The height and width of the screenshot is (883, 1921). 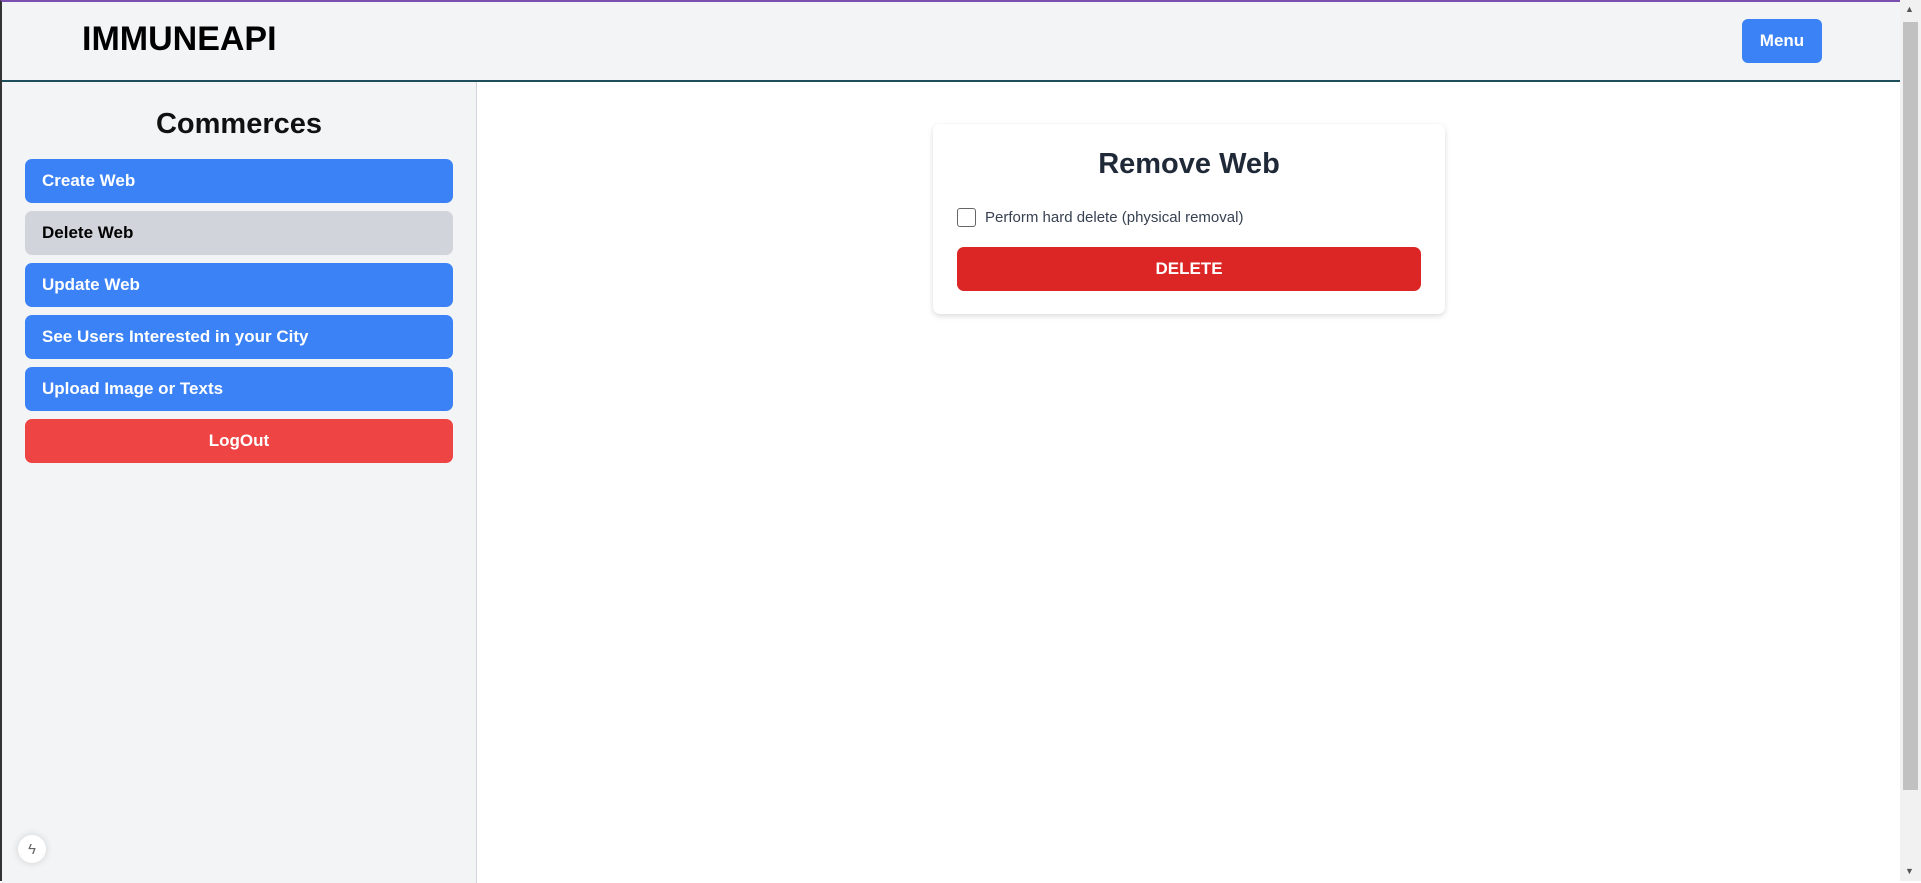 What do you see at coordinates (1189, 269) in the screenshot?
I see `delete-button: DELETE` at bounding box center [1189, 269].